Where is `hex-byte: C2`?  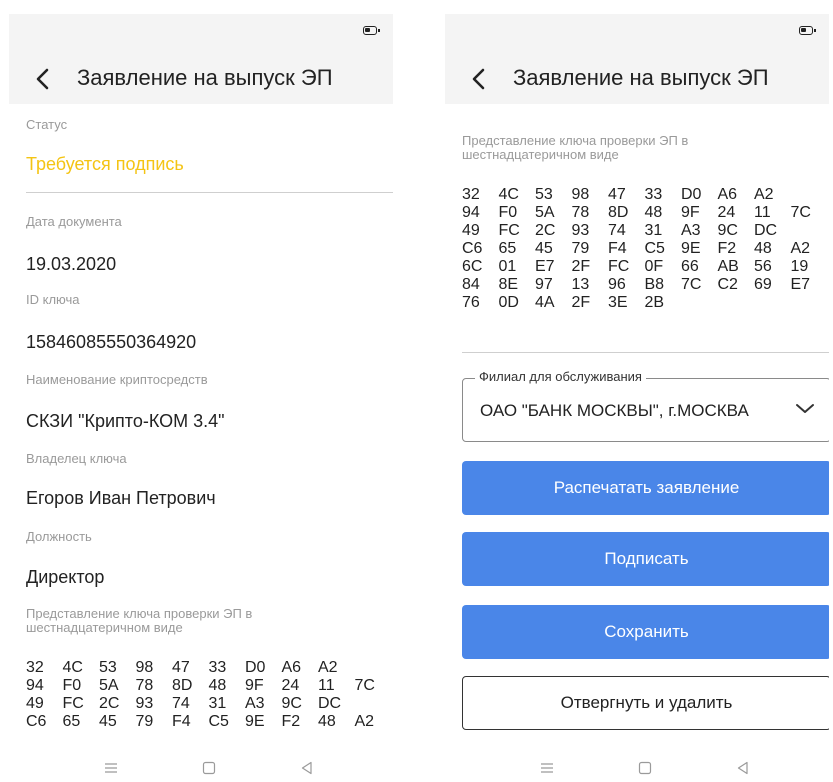
hex-byte: C2 is located at coordinates (727, 284).